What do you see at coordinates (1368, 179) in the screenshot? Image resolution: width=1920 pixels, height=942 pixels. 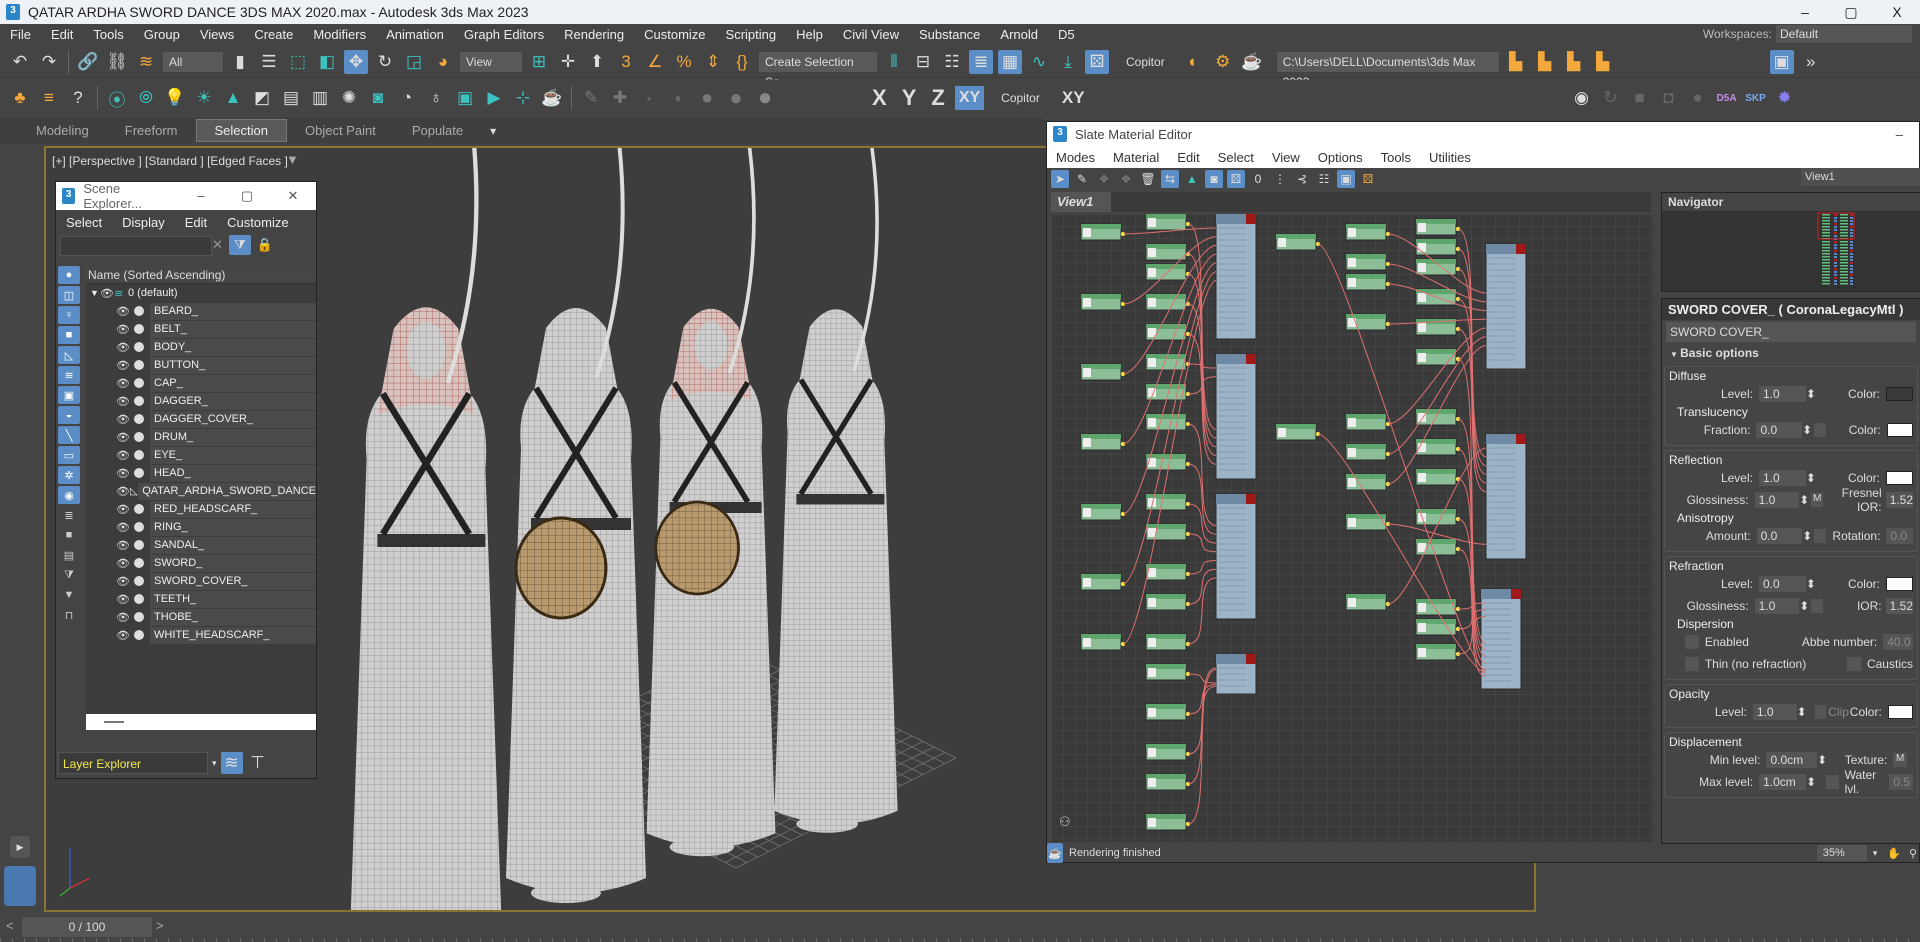 I see `select-by-material-icon: ⚄` at bounding box center [1368, 179].